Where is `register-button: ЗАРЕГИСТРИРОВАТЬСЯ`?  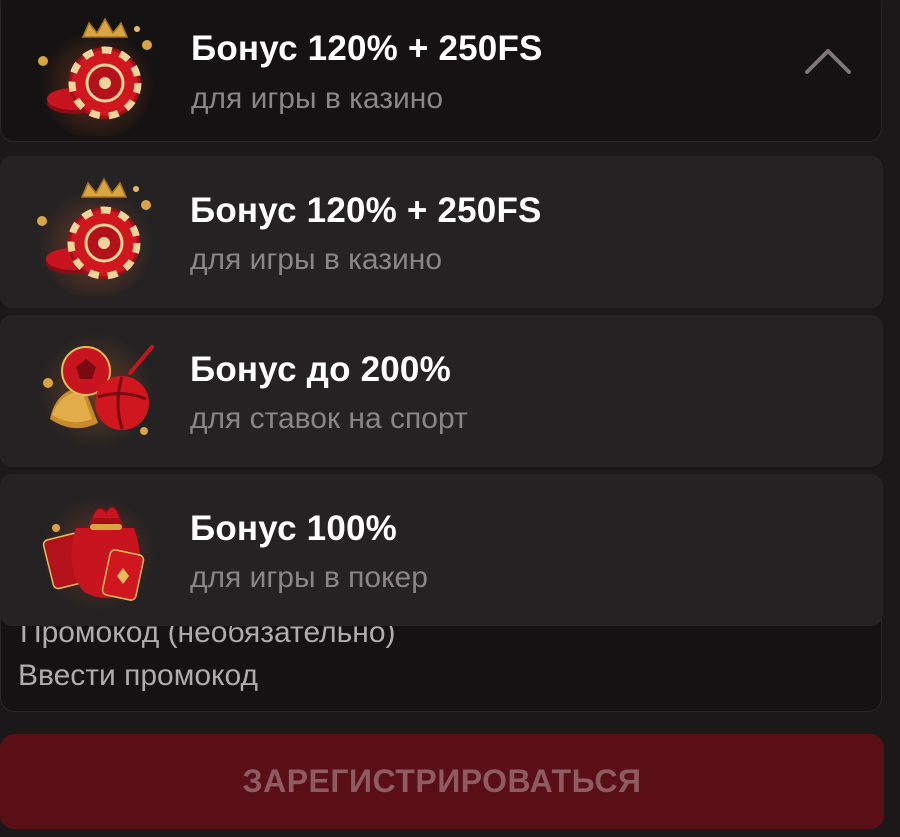
register-button: ЗАРЕГИСТРИРОВАТЬСЯ is located at coordinates (442, 781).